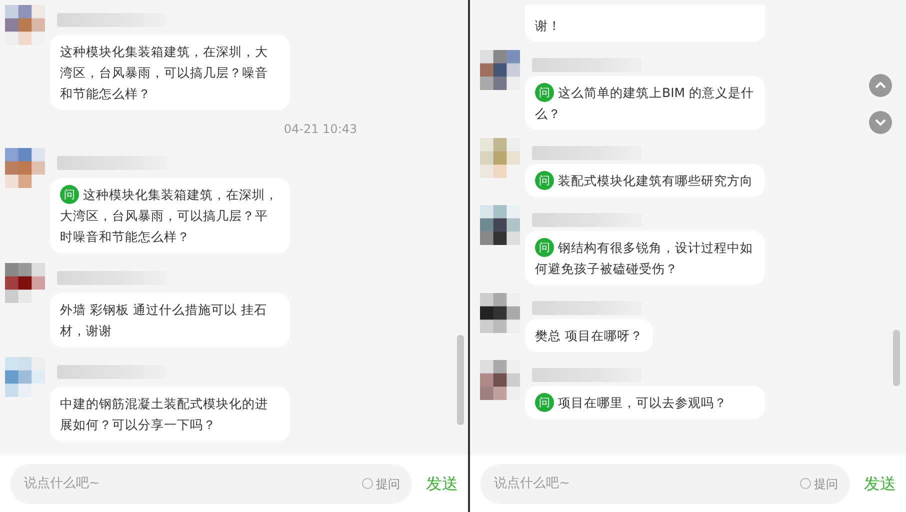 The height and width of the screenshot is (512, 906). What do you see at coordinates (589, 335) in the screenshot?
I see `message-bubble: 樊总 项目在哪呀？` at bounding box center [589, 335].